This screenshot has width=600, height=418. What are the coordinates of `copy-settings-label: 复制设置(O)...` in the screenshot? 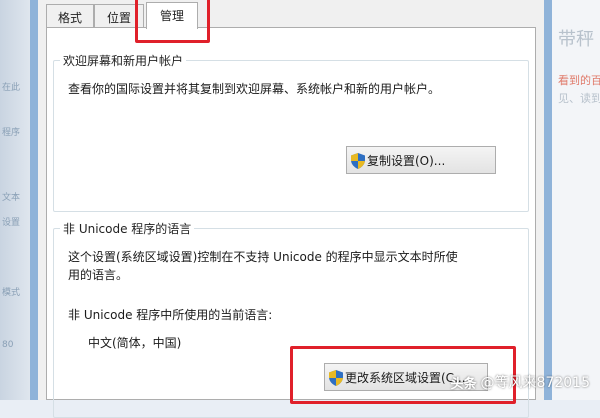 It's located at (406, 160).